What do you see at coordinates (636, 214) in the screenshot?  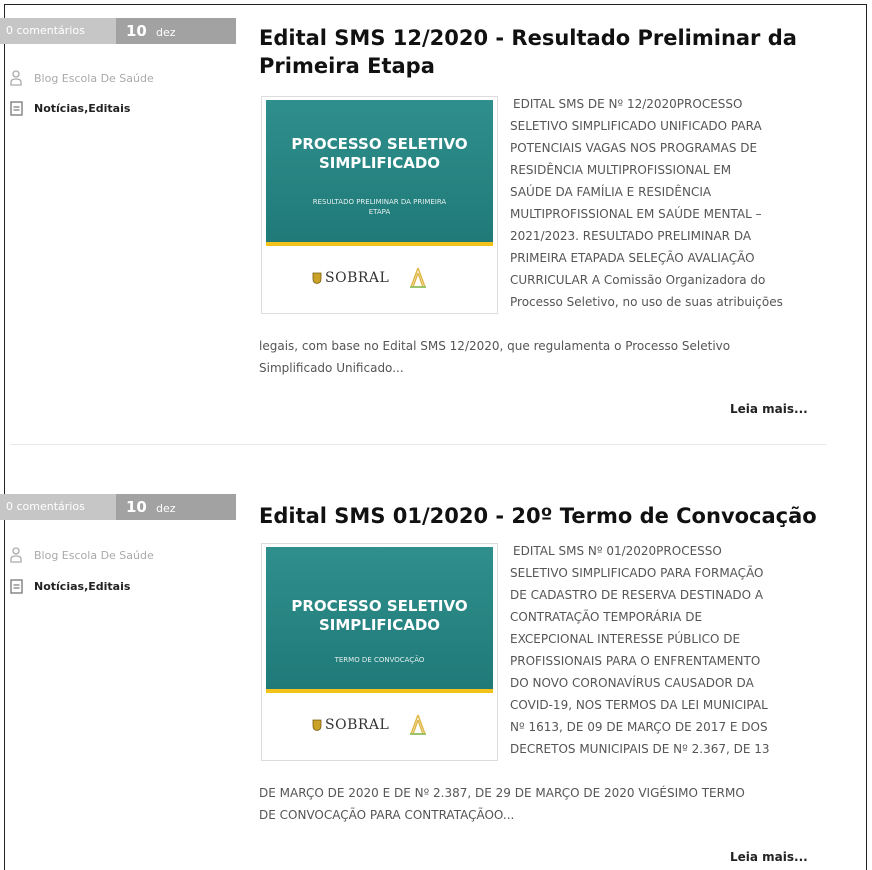 I see `excerpt-line: MULTIPROFISSIONAL EM SAÚDE MENTAL –` at bounding box center [636, 214].